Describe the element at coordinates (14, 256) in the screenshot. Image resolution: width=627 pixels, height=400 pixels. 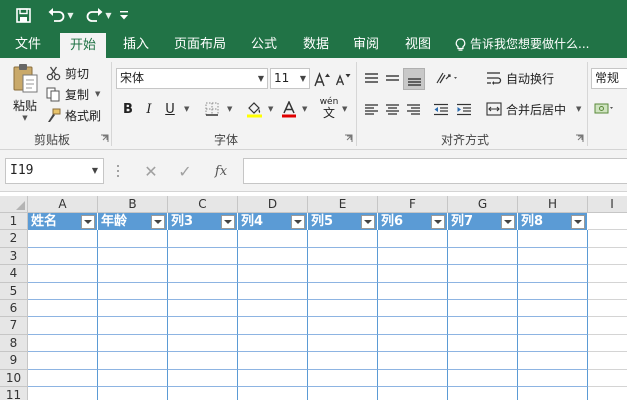
I see `row-header: 3` at that location.